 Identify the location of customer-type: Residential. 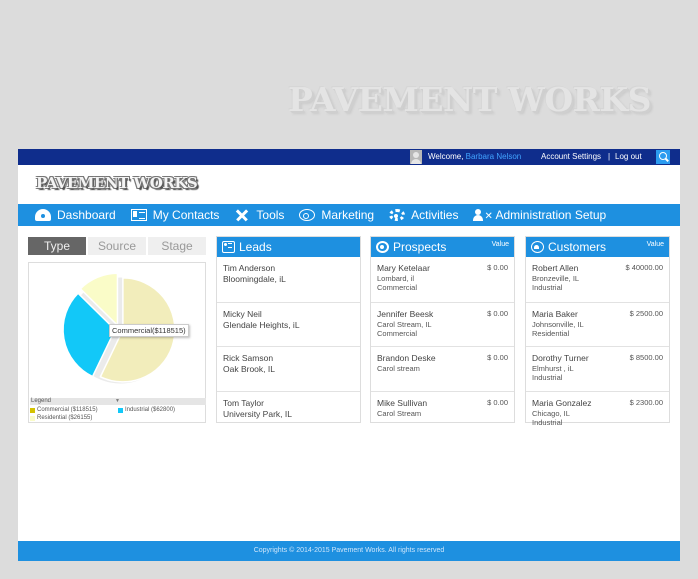
(551, 333).